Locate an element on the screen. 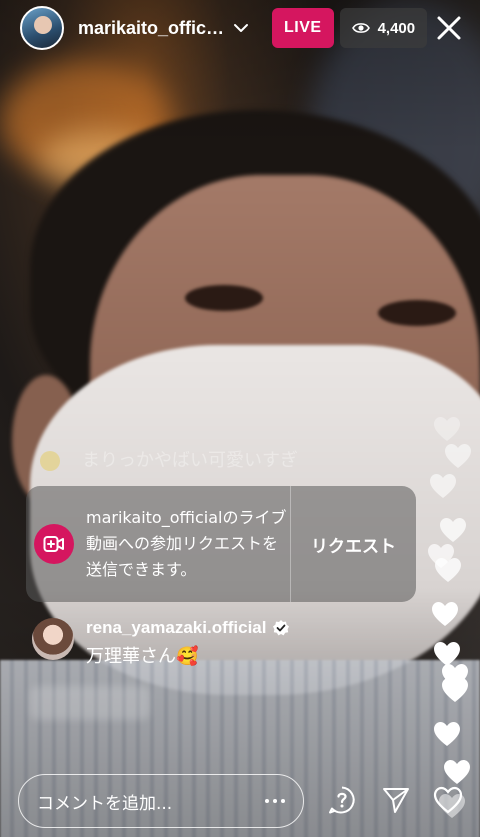  faded-comment-text: まりっかやばい可愛いすぎ is located at coordinates (190, 460).